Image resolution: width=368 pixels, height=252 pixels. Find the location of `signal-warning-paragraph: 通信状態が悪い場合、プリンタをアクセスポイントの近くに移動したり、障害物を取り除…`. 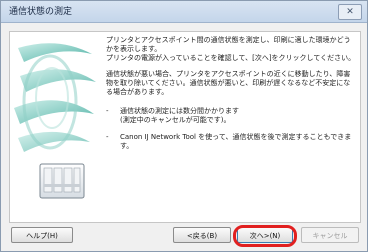

signal-warning-paragraph: 通信状態が悪い場合、プリンタをアクセスポイントの近くに移動したり、障害物を取り除… is located at coordinates (228, 83).